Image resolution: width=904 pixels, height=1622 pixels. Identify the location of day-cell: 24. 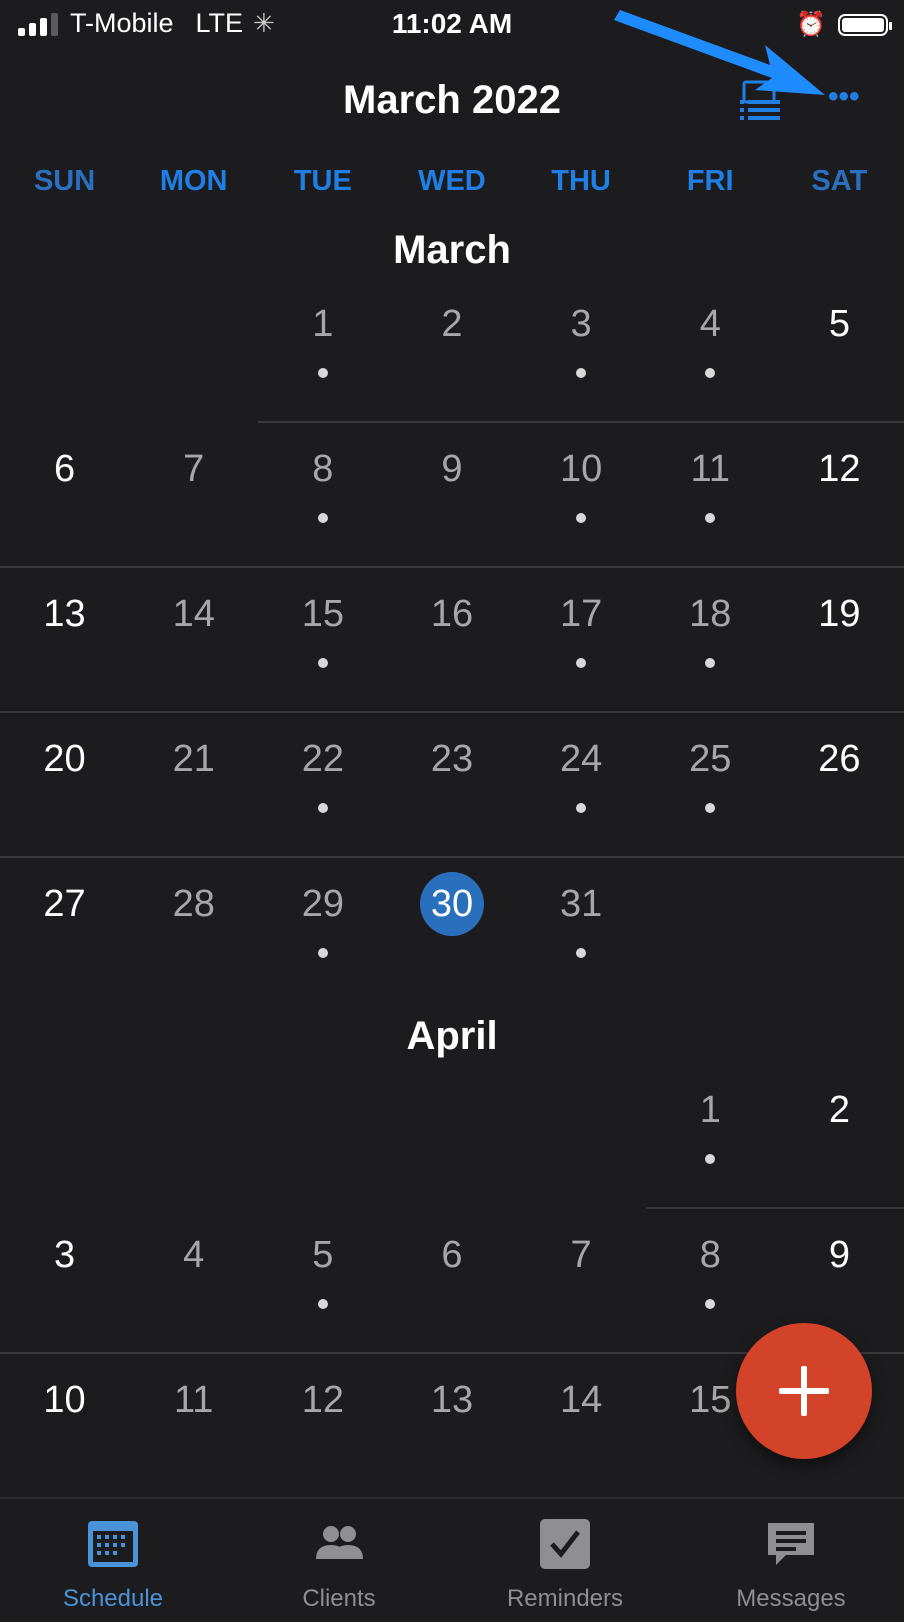
(581, 785).